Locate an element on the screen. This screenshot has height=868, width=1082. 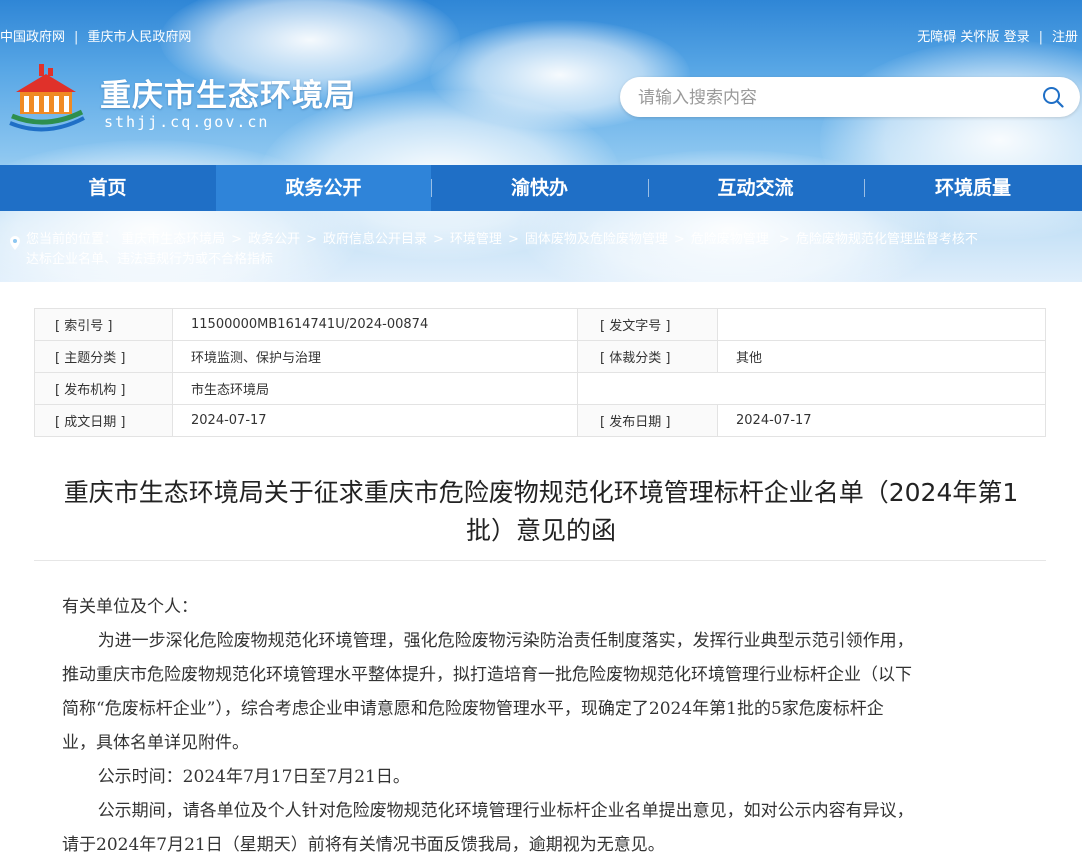
table-row: [ 主题分类 ] 环境监测、保护与治理 [ 体裁分类 ] 其他 is located at coordinates (540, 356).